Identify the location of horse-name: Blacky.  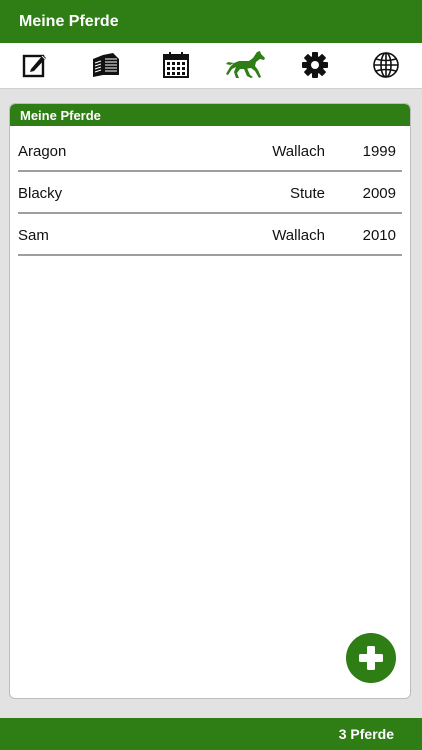
(40, 193).